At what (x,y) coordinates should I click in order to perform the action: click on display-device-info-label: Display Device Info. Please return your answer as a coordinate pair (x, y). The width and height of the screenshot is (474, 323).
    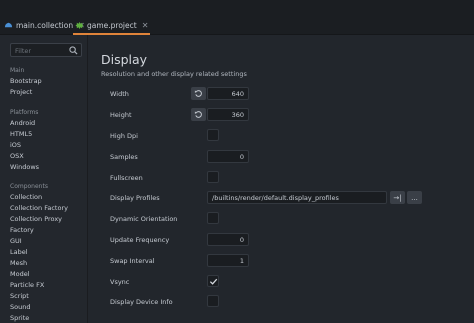
    Looking at the image, I should click on (141, 302).